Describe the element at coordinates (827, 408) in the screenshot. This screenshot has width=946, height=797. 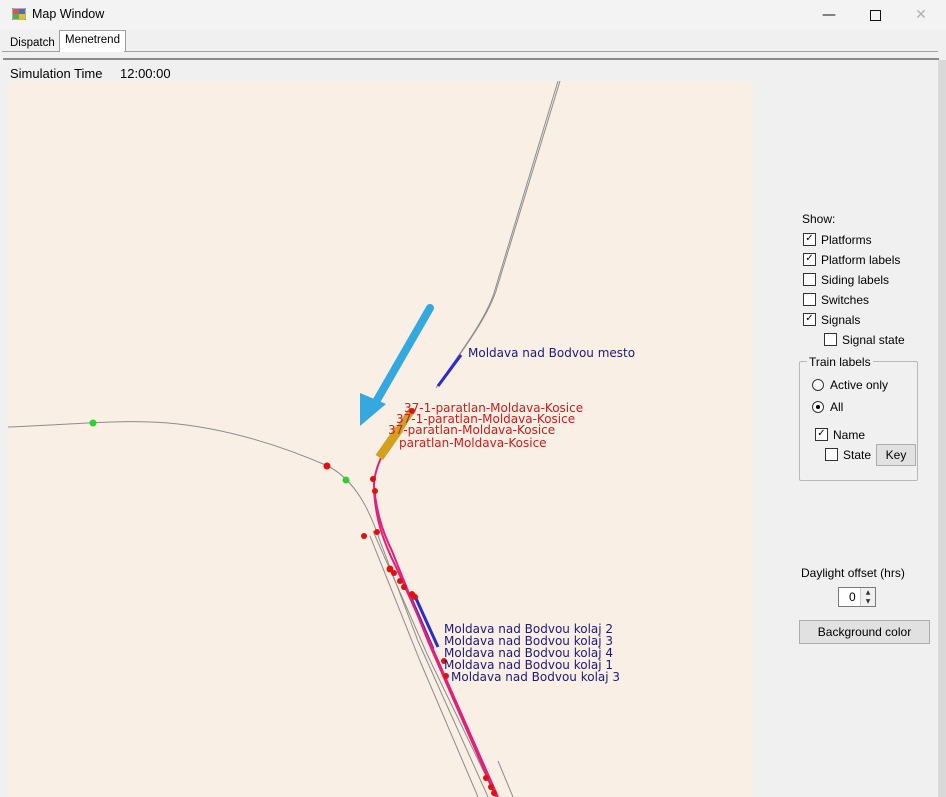
I see `all-radio: All` at that location.